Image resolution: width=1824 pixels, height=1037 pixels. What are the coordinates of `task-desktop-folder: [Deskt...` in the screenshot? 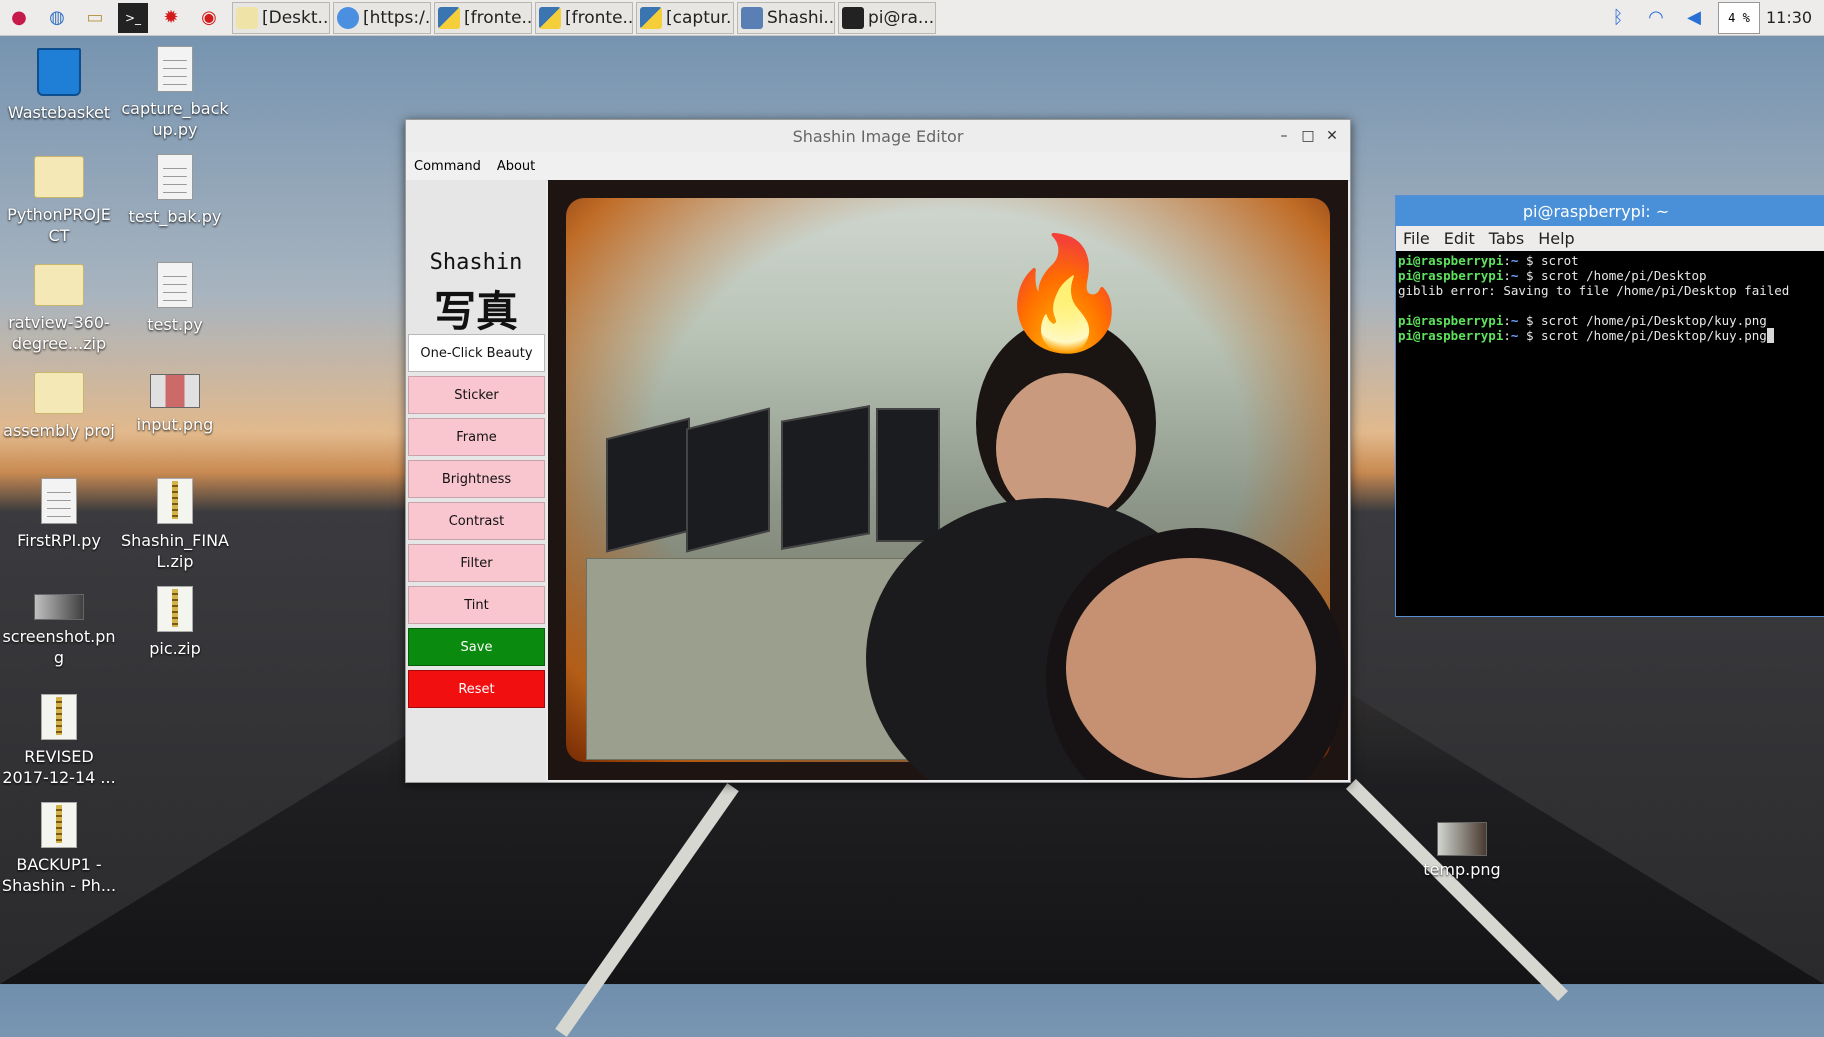 It's located at (281, 17).